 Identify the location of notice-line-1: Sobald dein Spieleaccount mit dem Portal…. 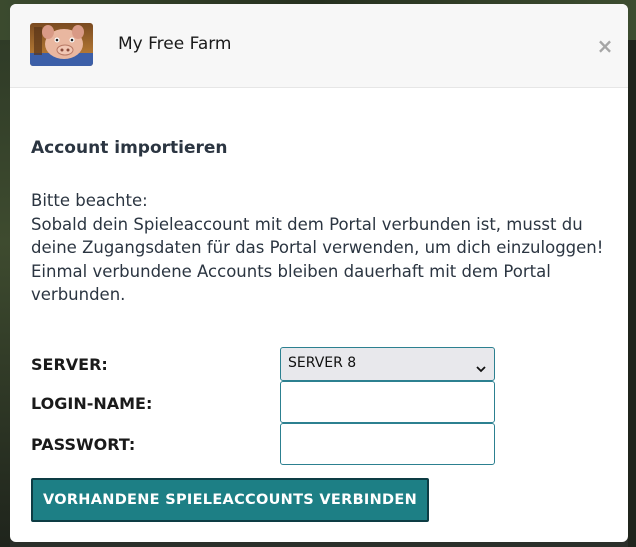
(317, 236).